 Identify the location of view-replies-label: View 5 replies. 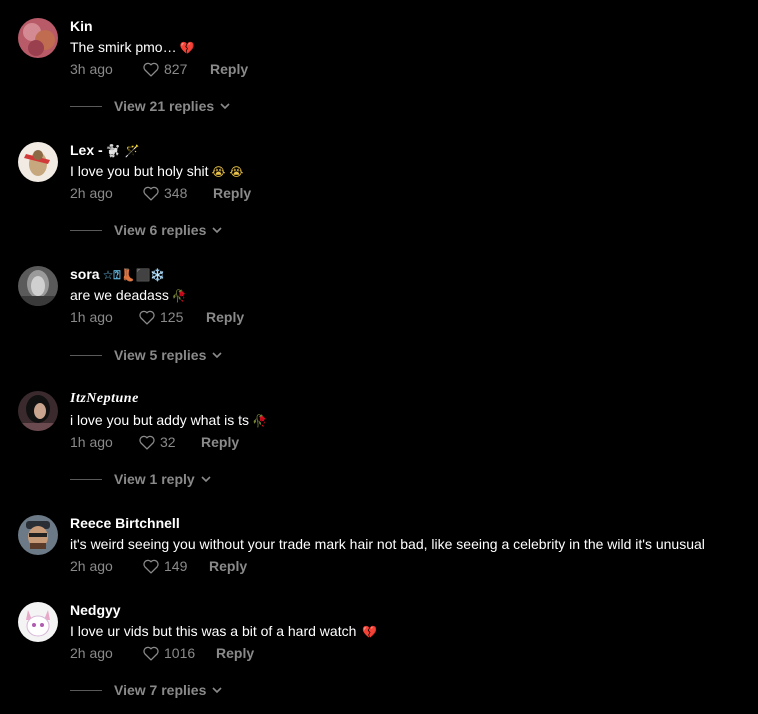
(160, 355).